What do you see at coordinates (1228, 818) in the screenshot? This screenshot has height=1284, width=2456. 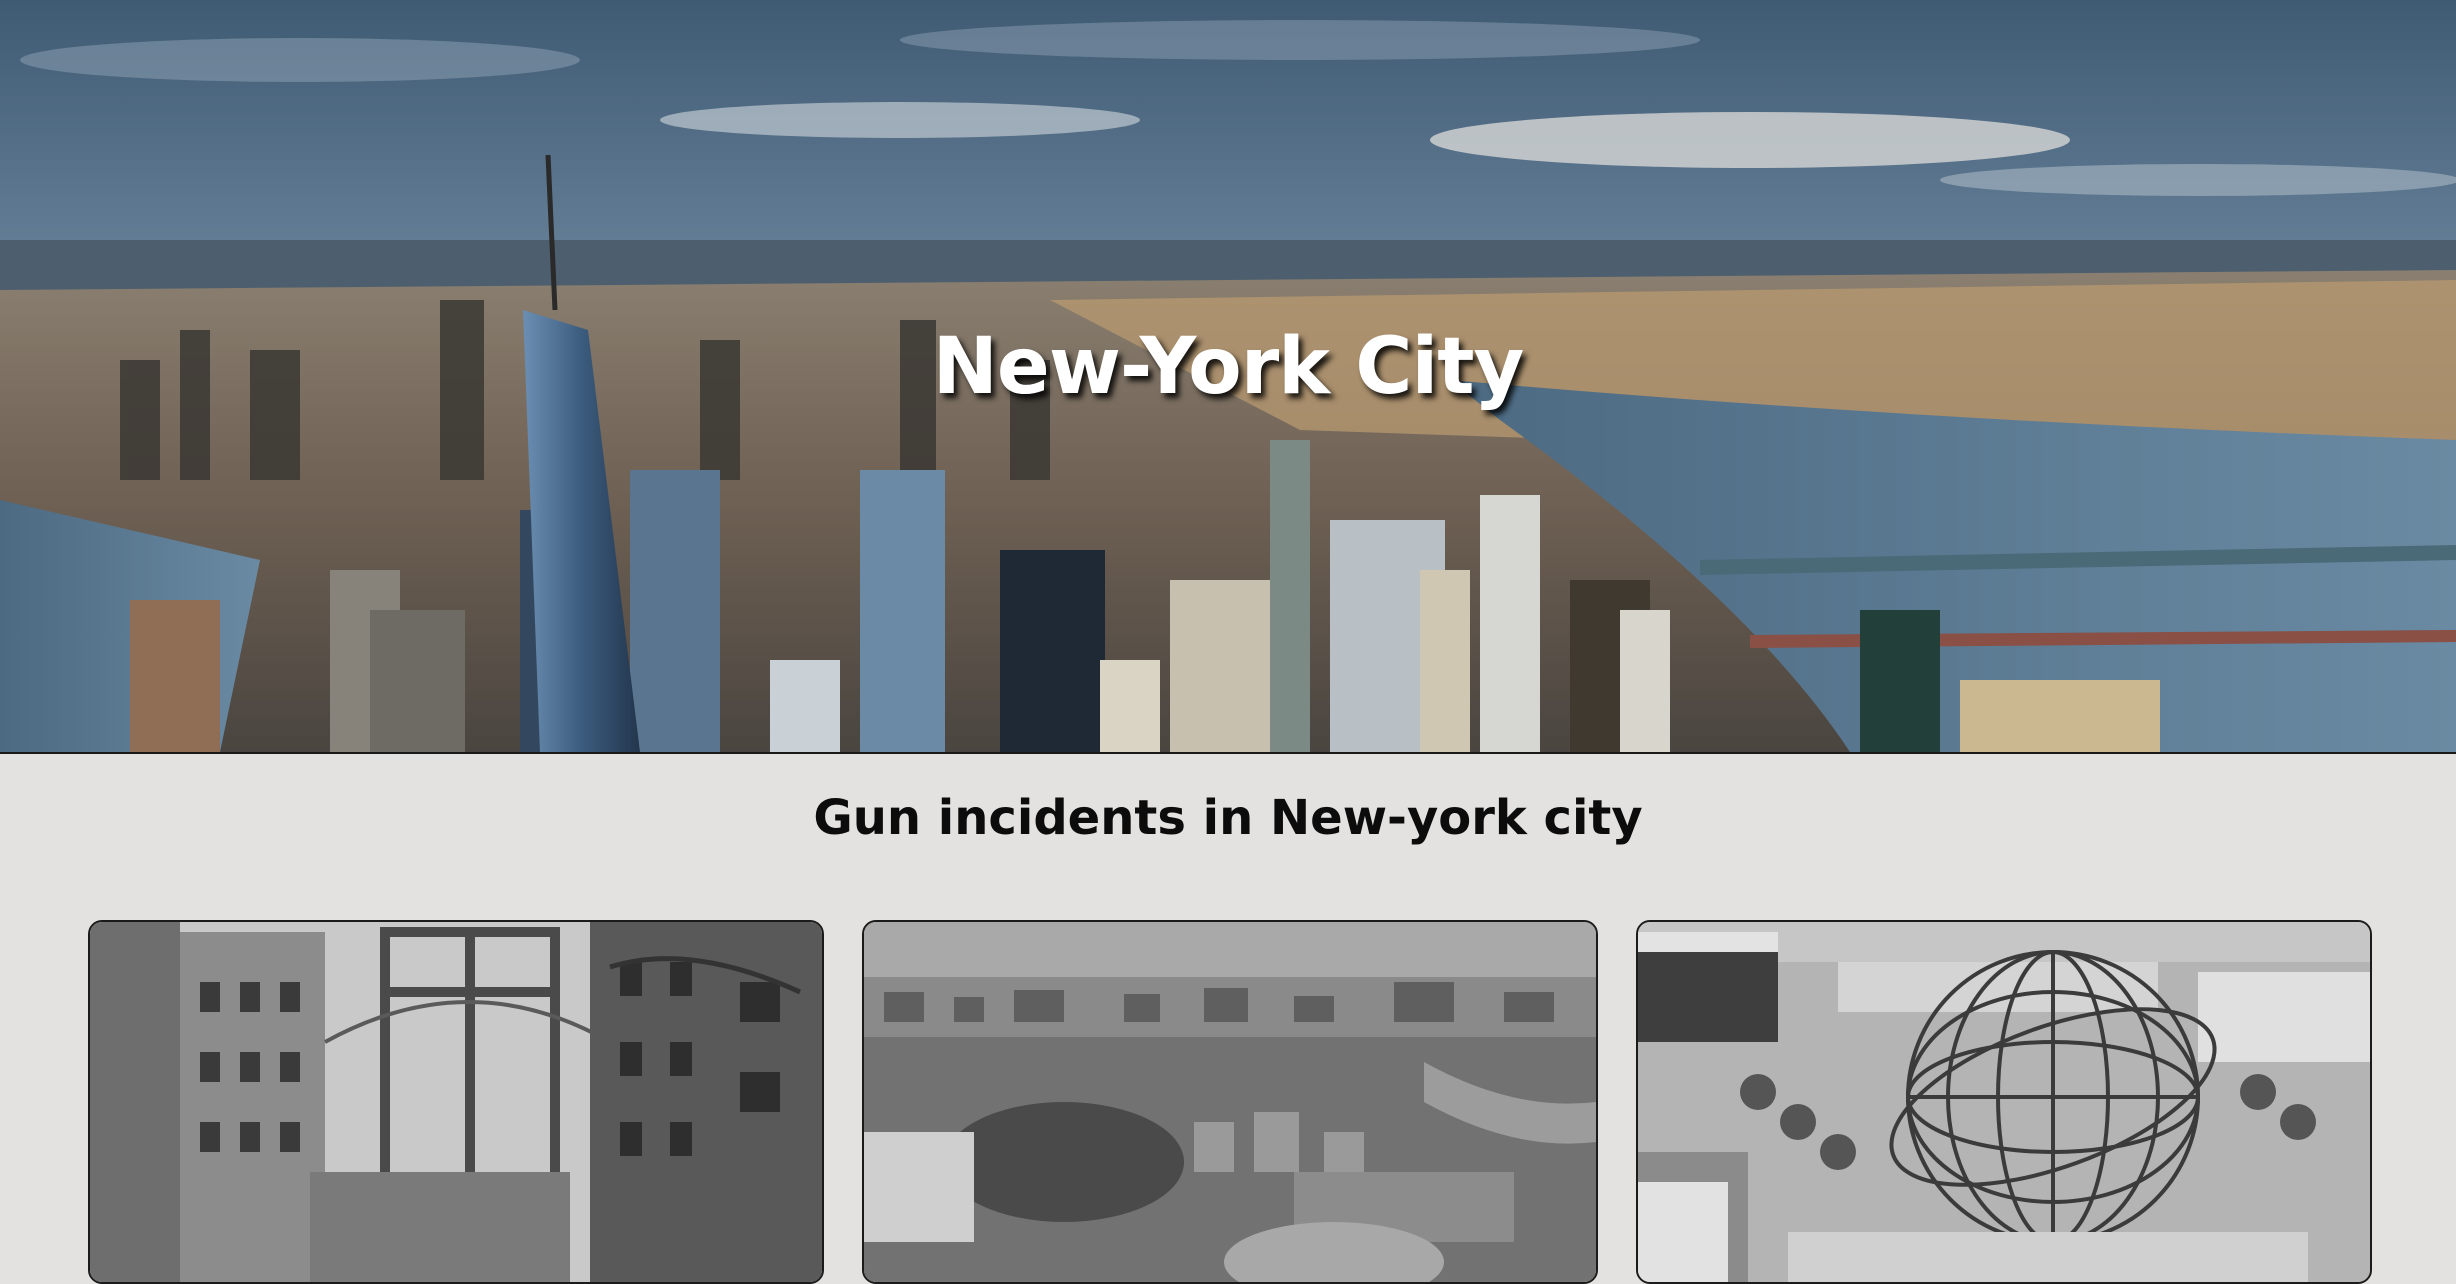 I see `section-title: Gun incidents in New-york city` at bounding box center [1228, 818].